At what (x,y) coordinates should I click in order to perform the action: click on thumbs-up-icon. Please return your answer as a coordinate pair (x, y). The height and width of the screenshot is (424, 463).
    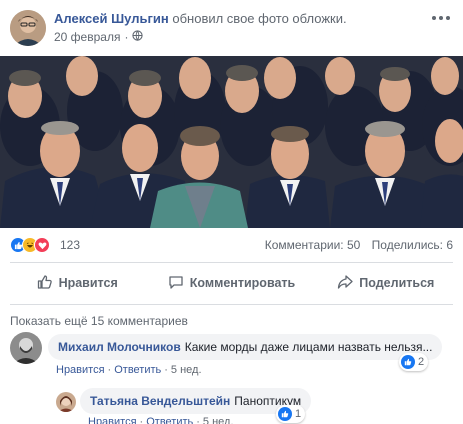
    Looking at the image, I should click on (45, 283).